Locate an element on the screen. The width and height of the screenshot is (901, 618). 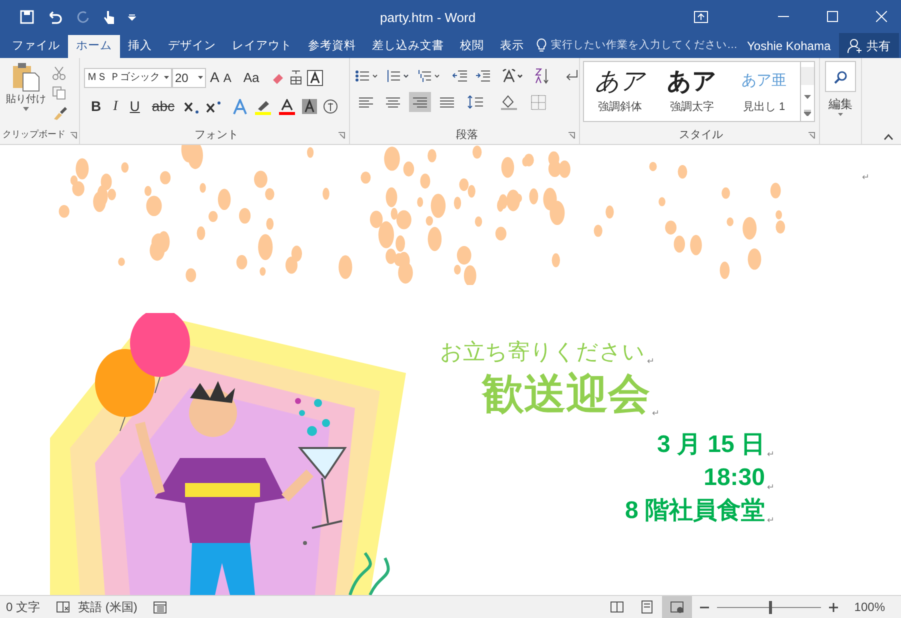
clipboard-icon is located at coordinates (26, 77).